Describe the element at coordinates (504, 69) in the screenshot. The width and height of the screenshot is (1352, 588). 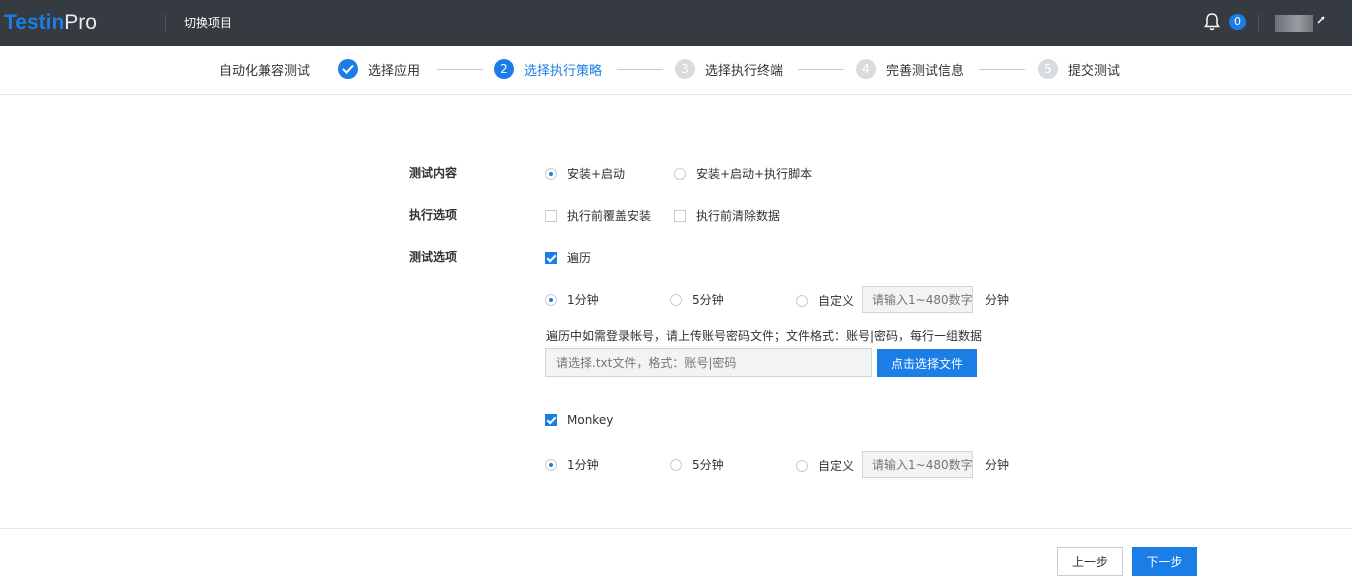
I see `step-number: 2` at that location.